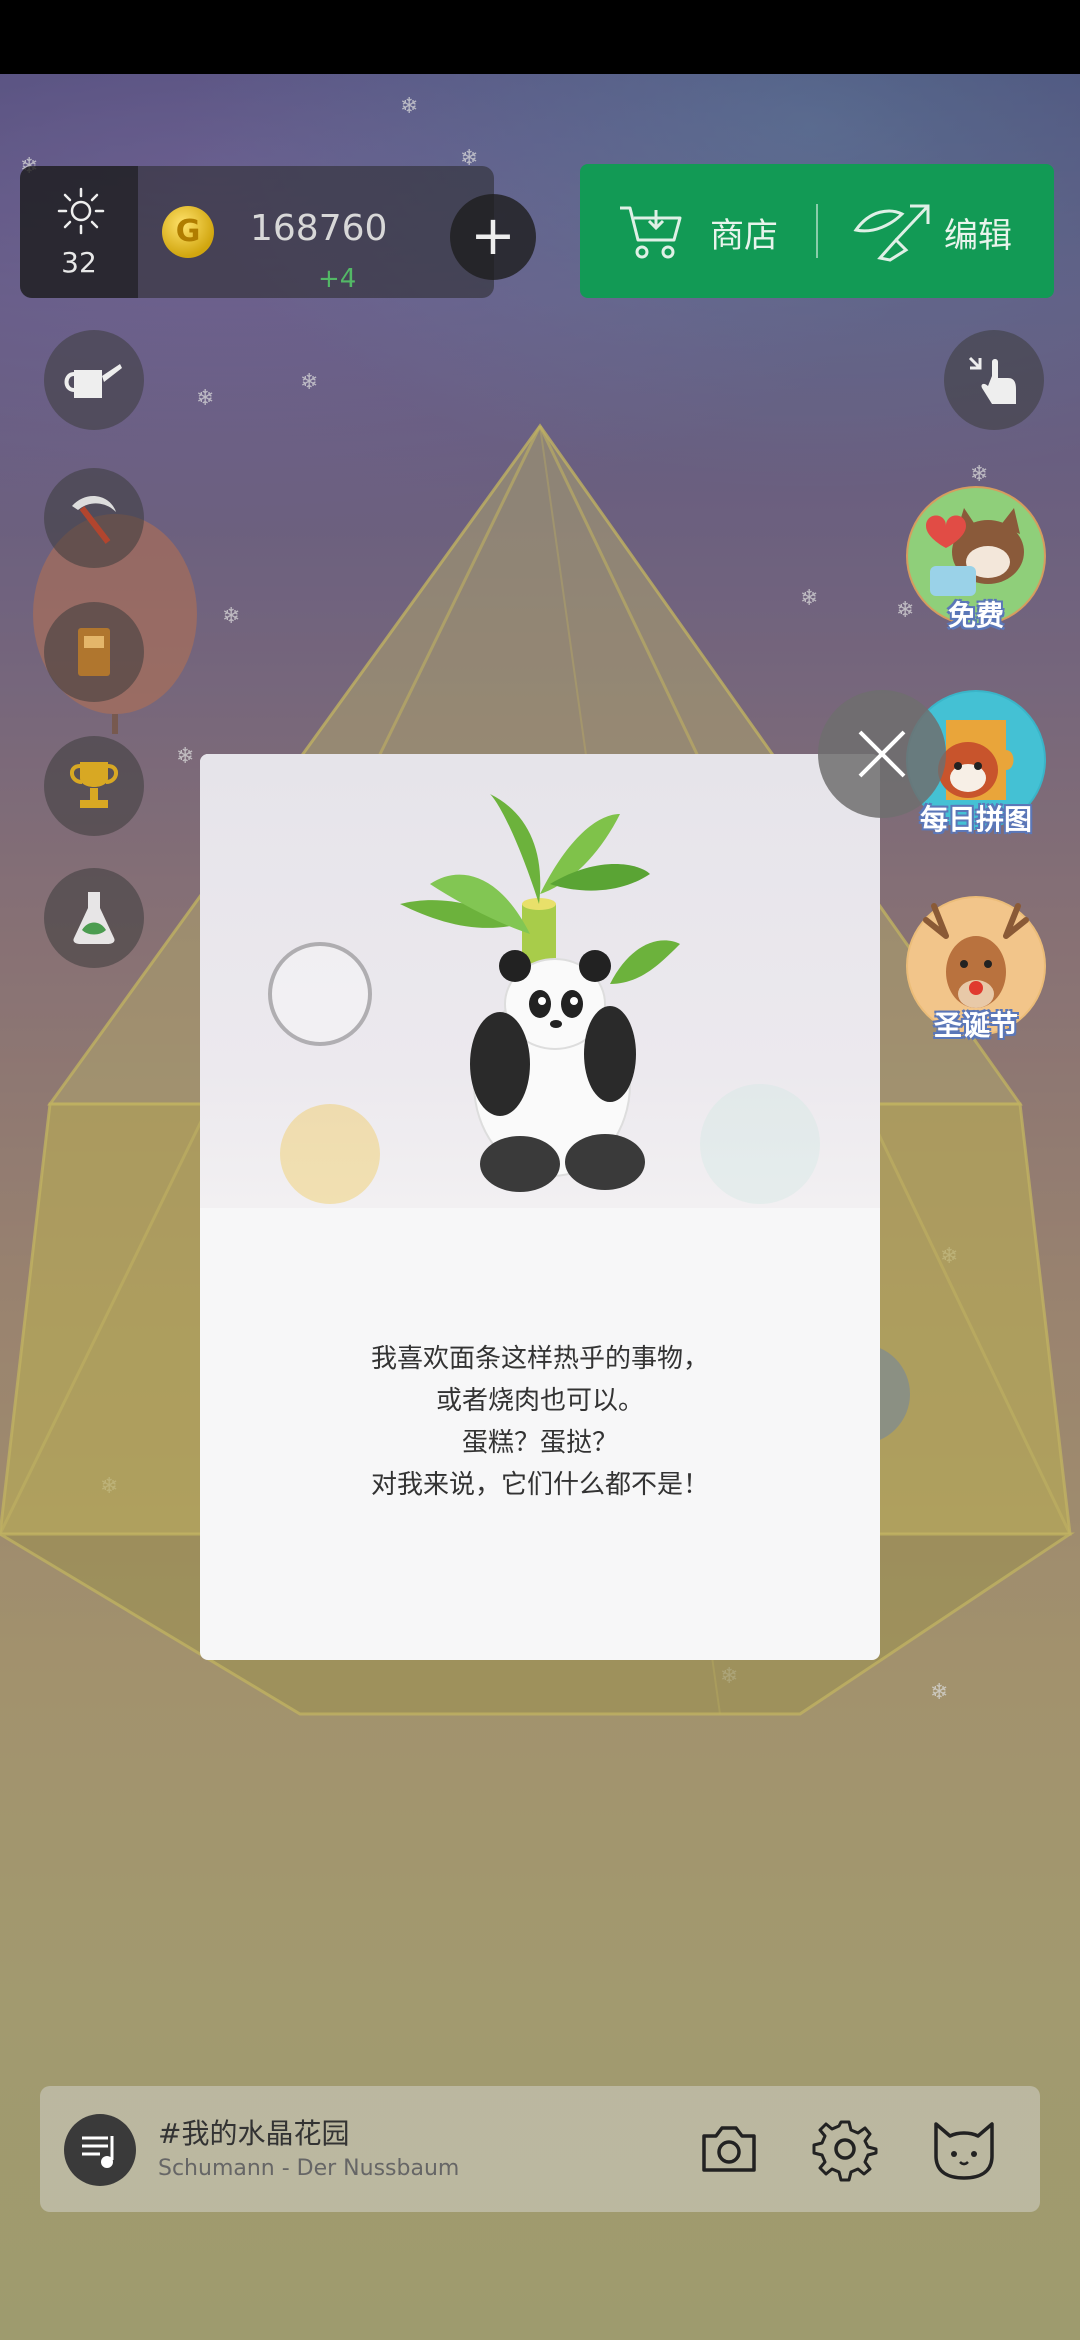 This screenshot has height=2340, width=1080. Describe the element at coordinates (975, 1025) in the screenshot. I see `christmas-event-label: 圣诞节` at that location.